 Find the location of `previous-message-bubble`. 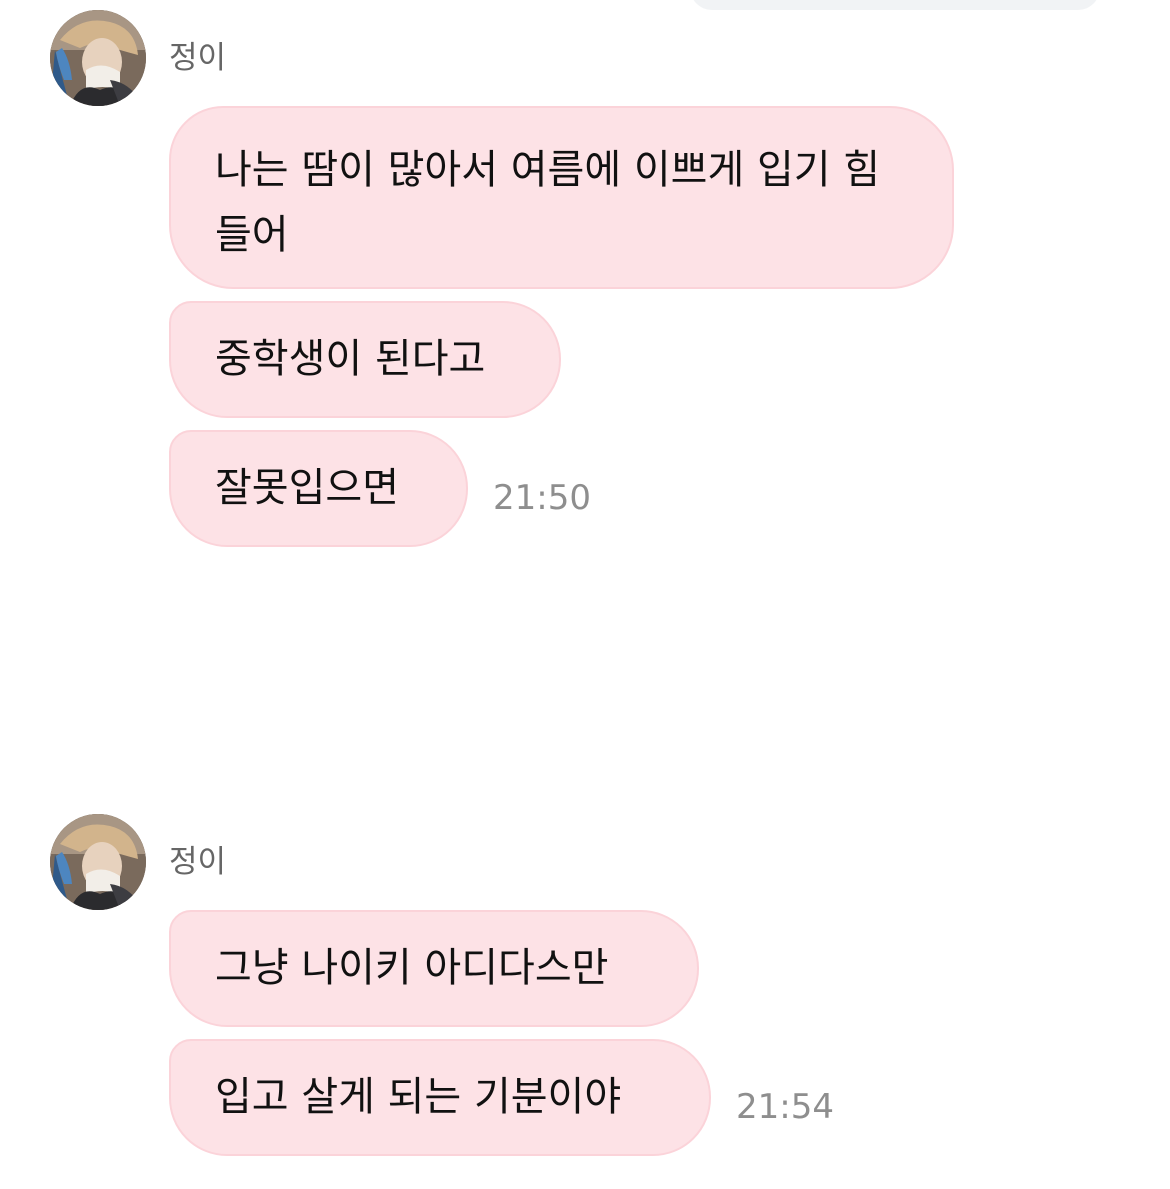

previous-message-bubble is located at coordinates (895, 5).